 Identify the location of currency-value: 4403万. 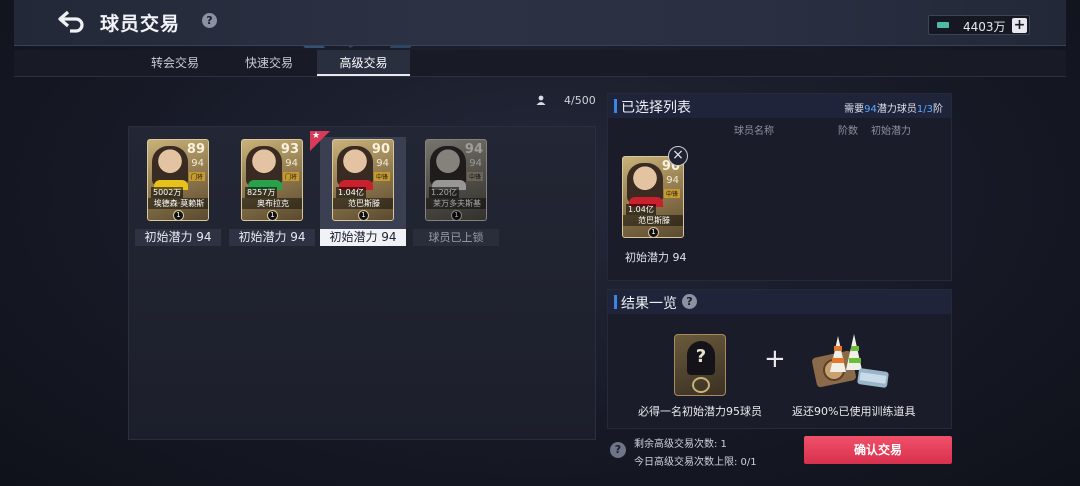
(984, 27).